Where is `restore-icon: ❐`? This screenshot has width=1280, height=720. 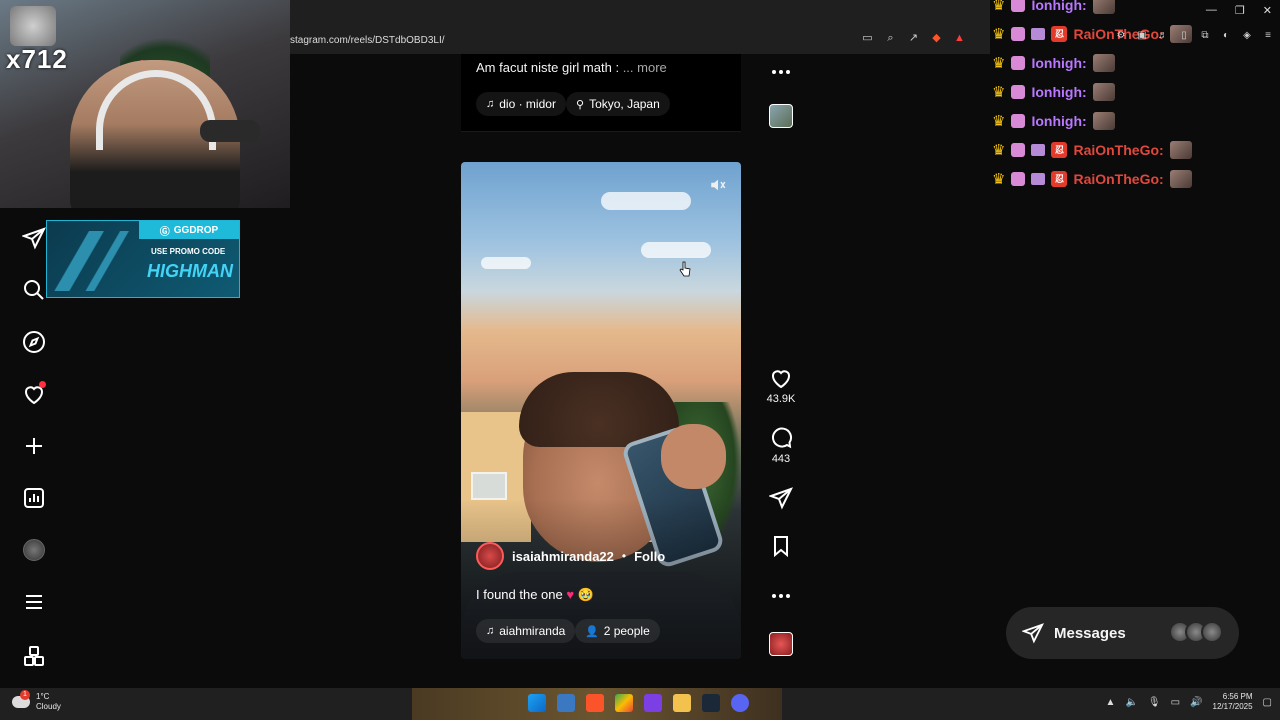 restore-icon: ❐ is located at coordinates (1240, 10).